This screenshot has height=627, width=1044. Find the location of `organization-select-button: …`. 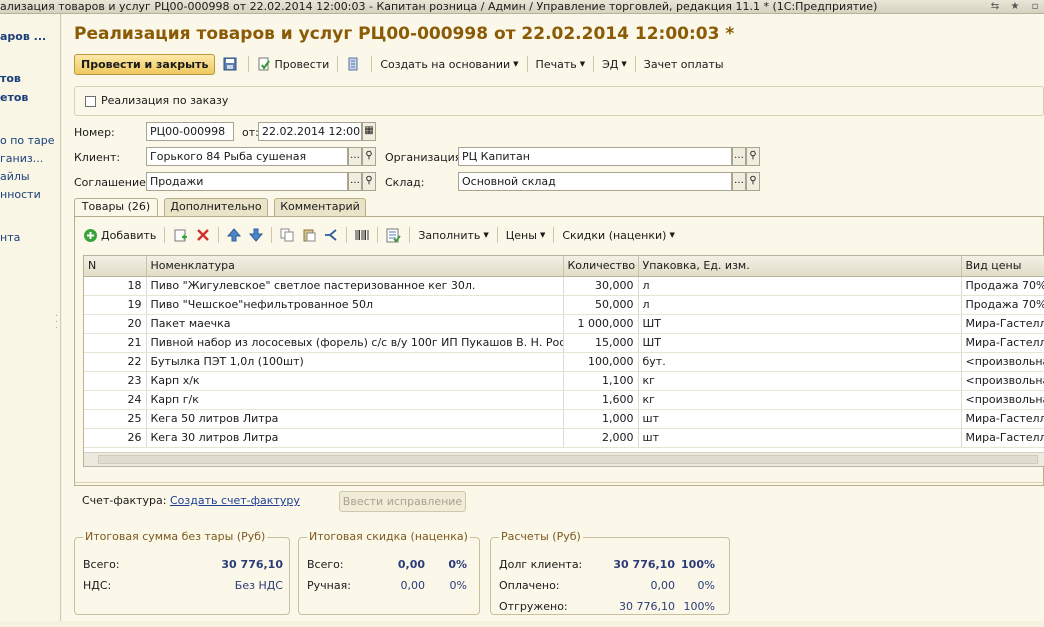

organization-select-button: … is located at coordinates (739, 156).